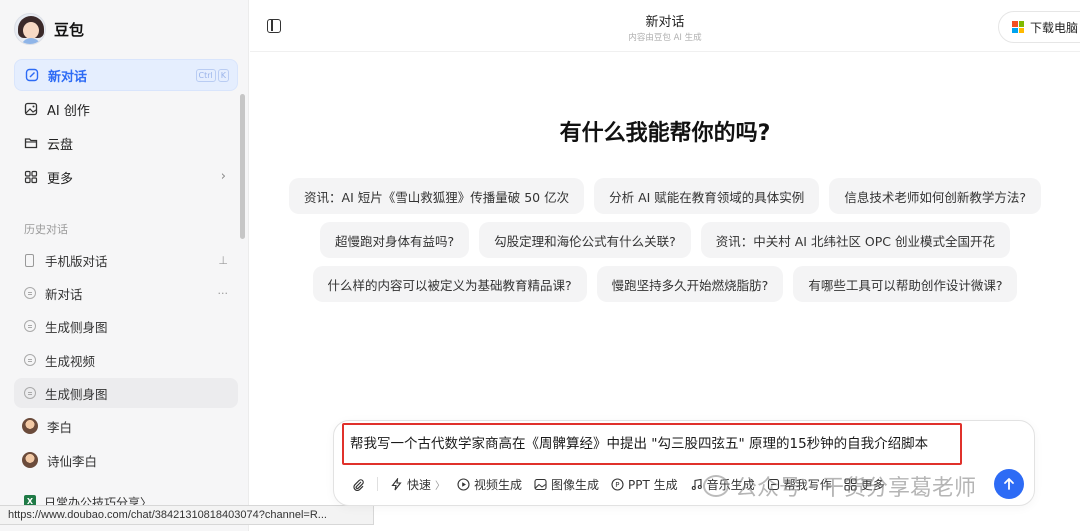 This screenshot has height=531, width=1080. Describe the element at coordinates (70, 361) in the screenshot. I see `history-item-label: 生成视频` at that location.